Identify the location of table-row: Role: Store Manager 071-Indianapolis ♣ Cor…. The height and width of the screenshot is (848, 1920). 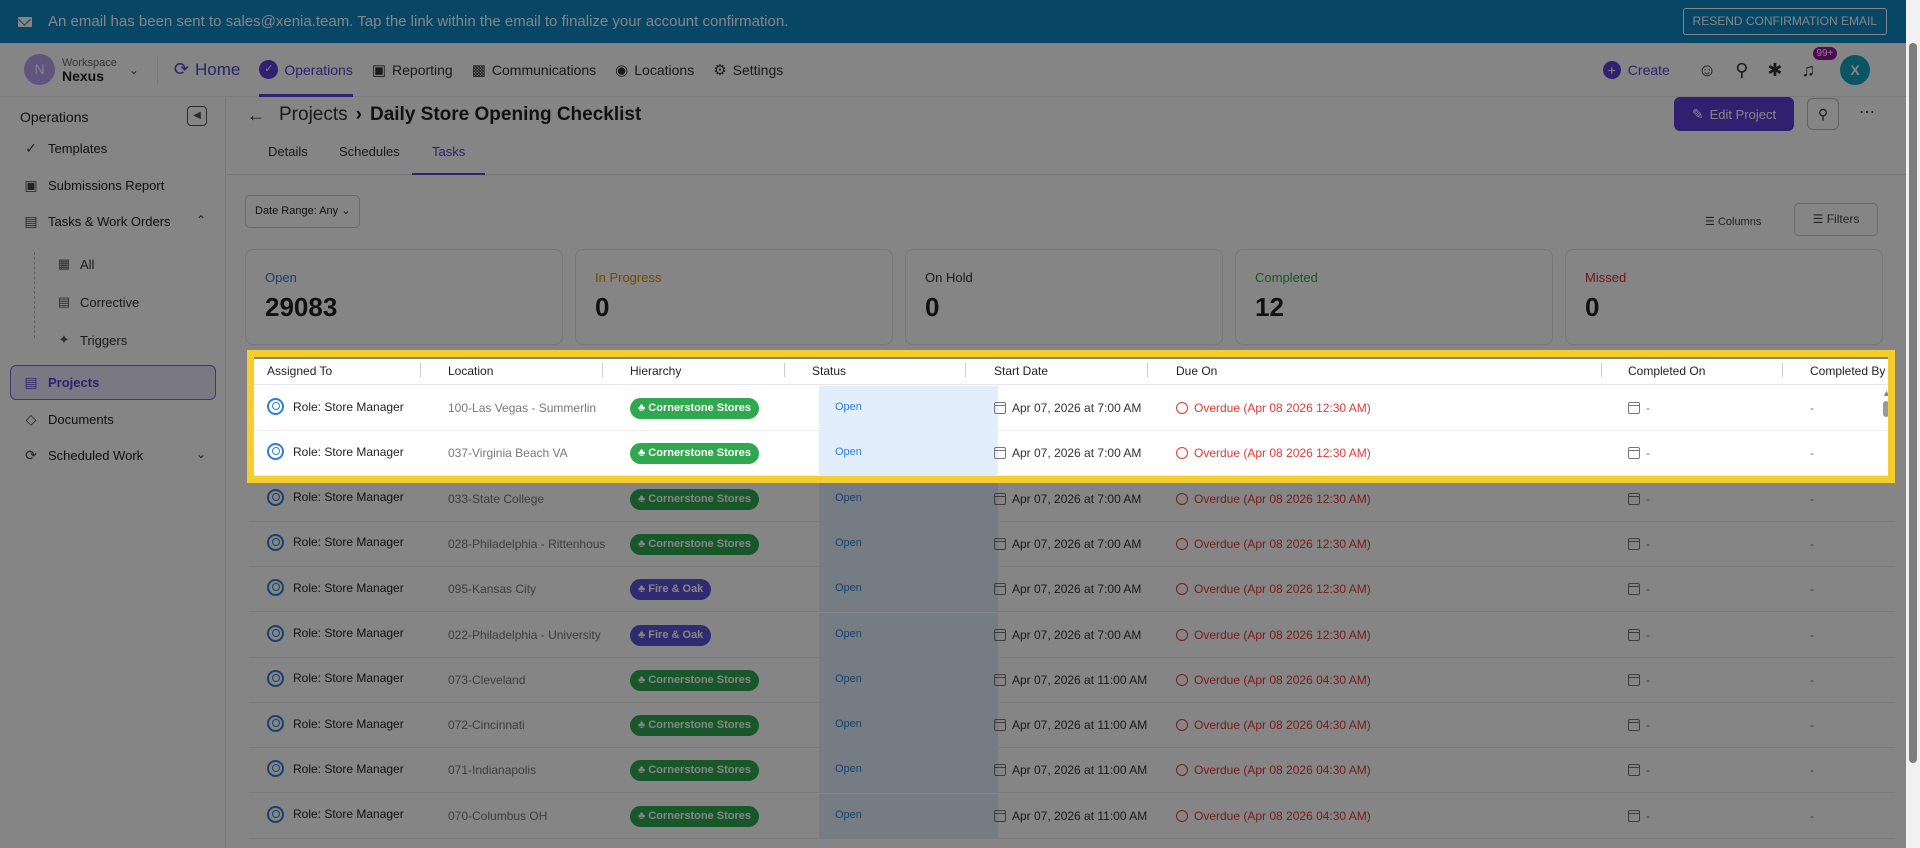
(1072, 771).